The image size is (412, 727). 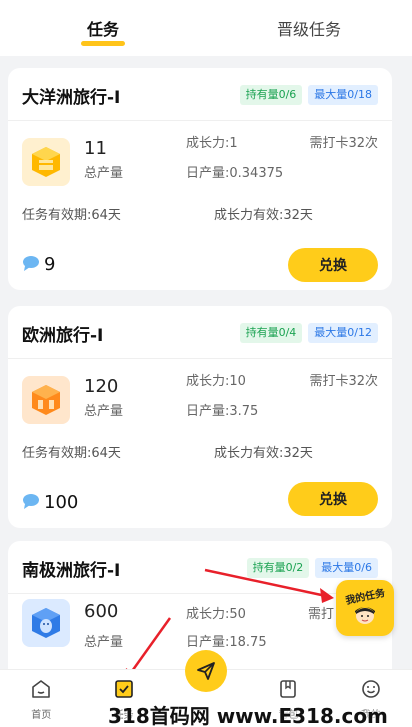 I want to click on nav-home-label: 首页, so click(x=41, y=715).